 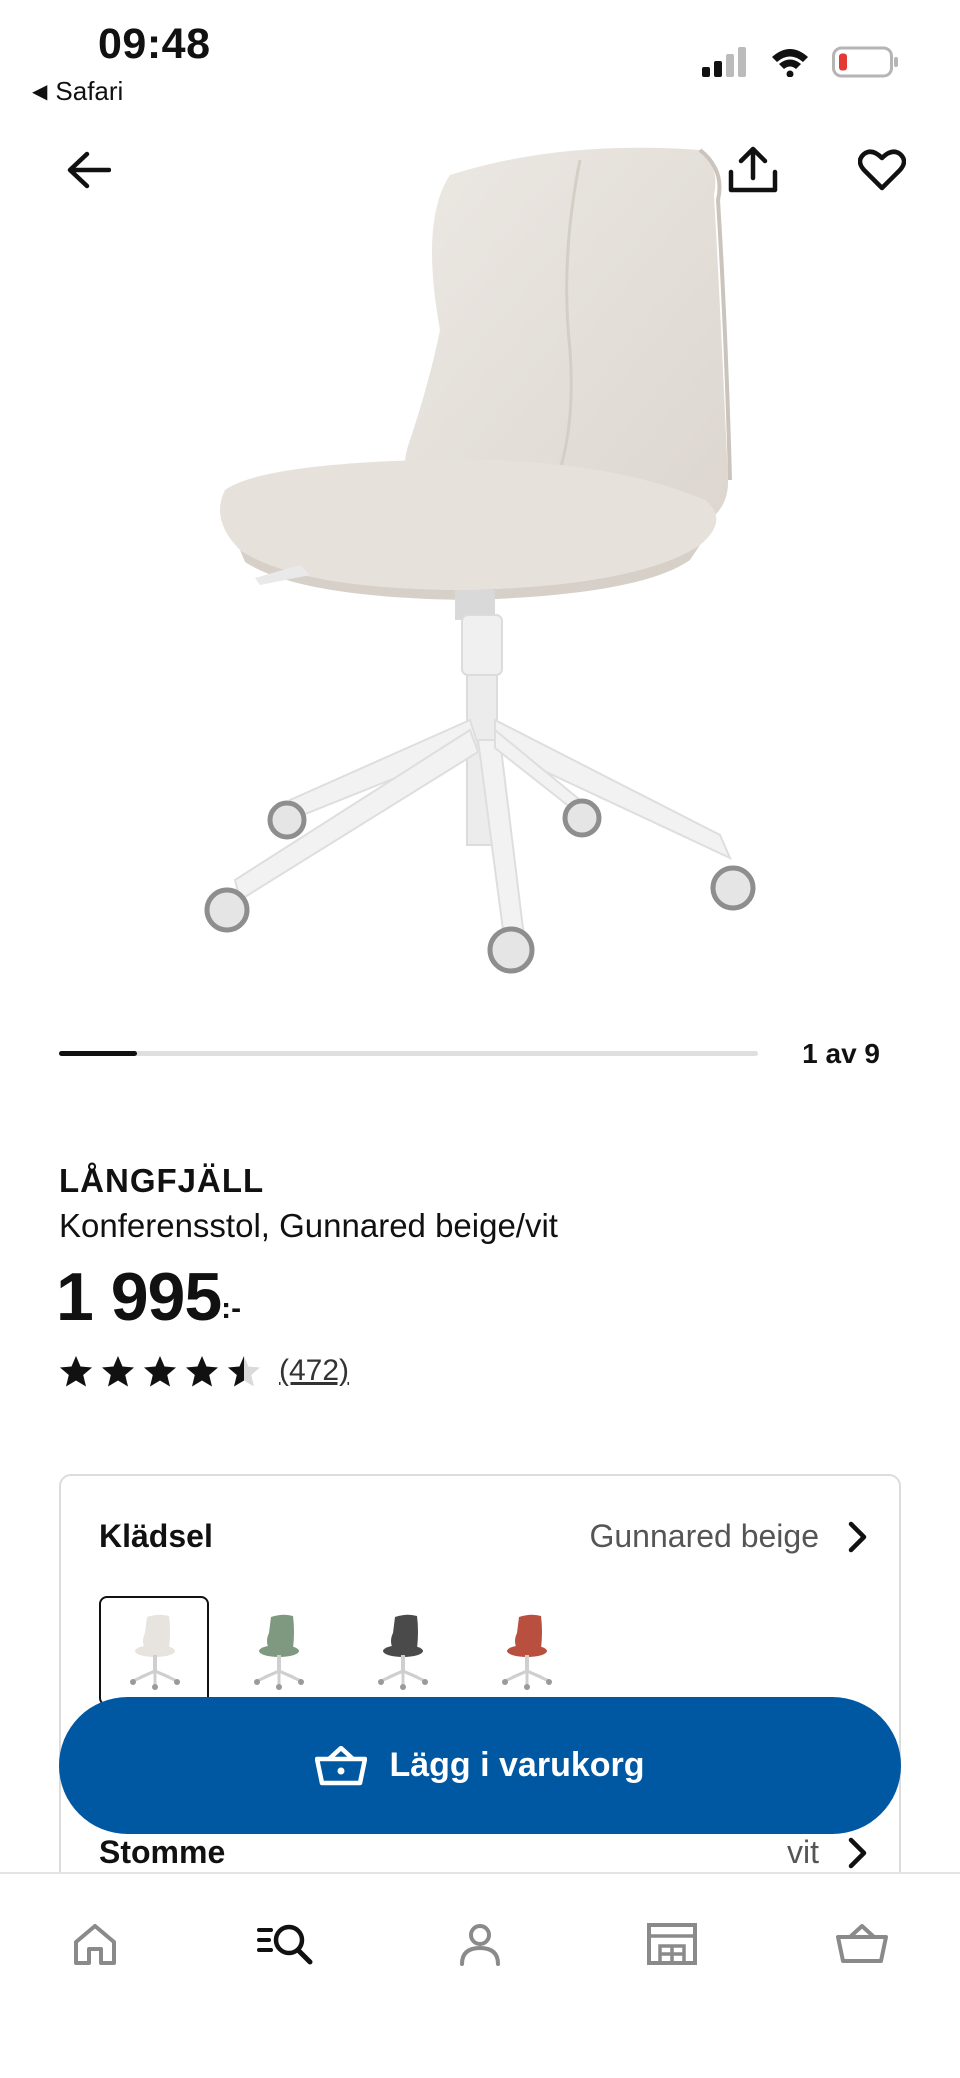 I want to click on tab-profile, so click(x=480, y=1944).